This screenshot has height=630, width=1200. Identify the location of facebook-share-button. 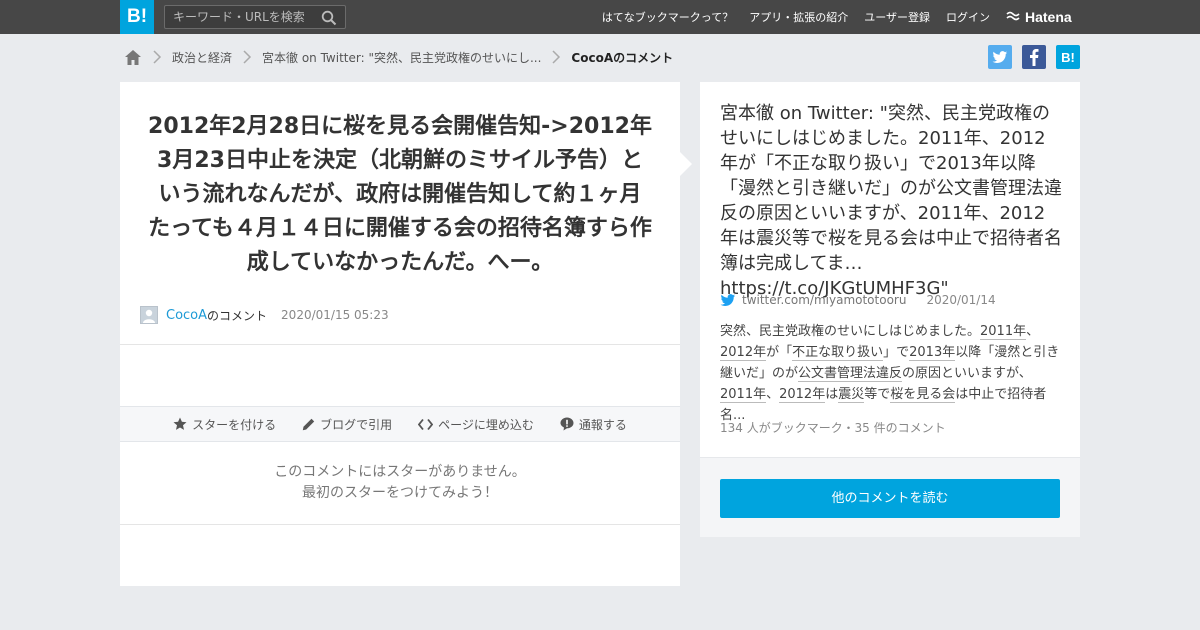
(1034, 57).